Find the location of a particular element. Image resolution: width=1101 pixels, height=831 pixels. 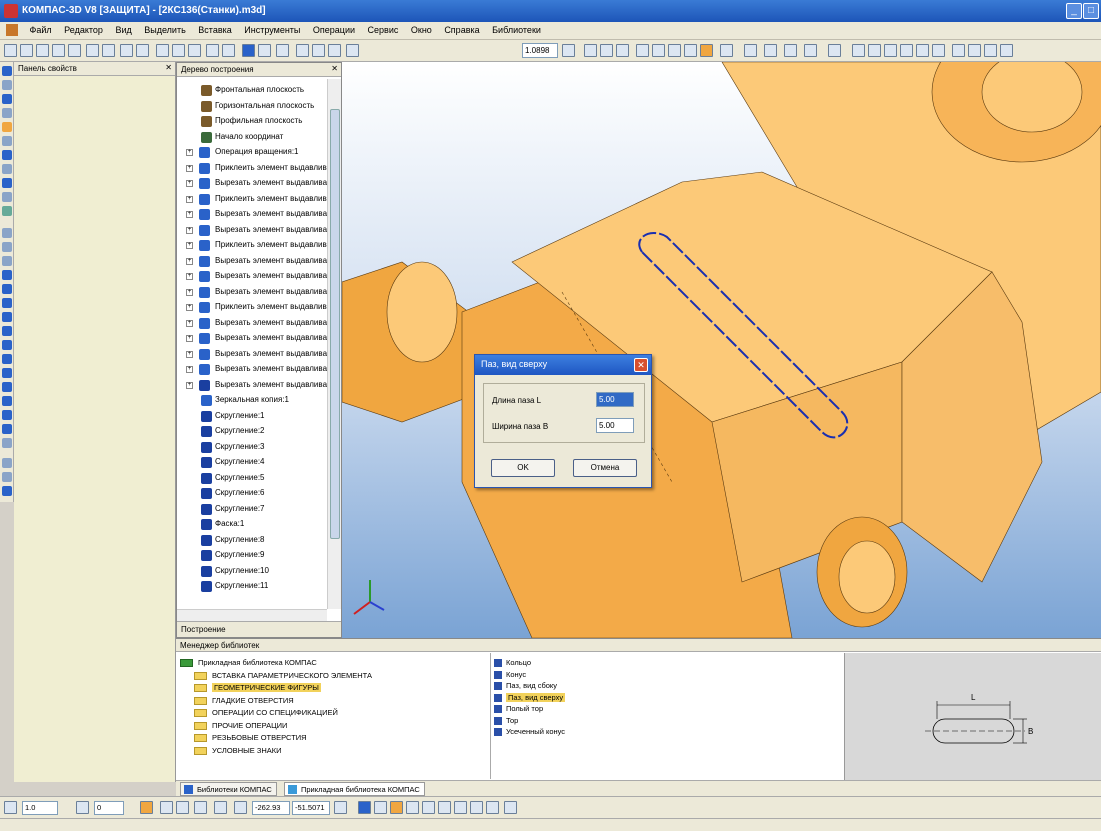

wireframe-icon is located at coordinates (642, 50).